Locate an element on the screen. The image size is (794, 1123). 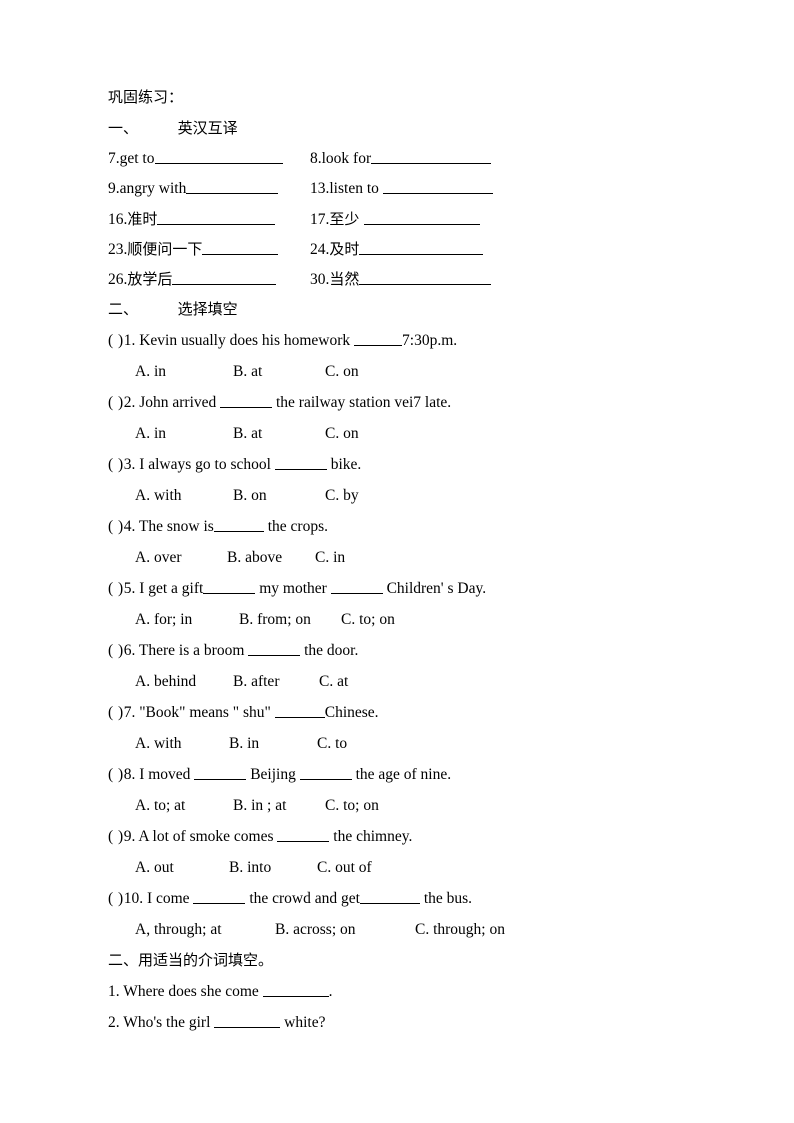
question-line: ( )7. "Book" means " shu" Chinese. is located at coordinates (451, 712).